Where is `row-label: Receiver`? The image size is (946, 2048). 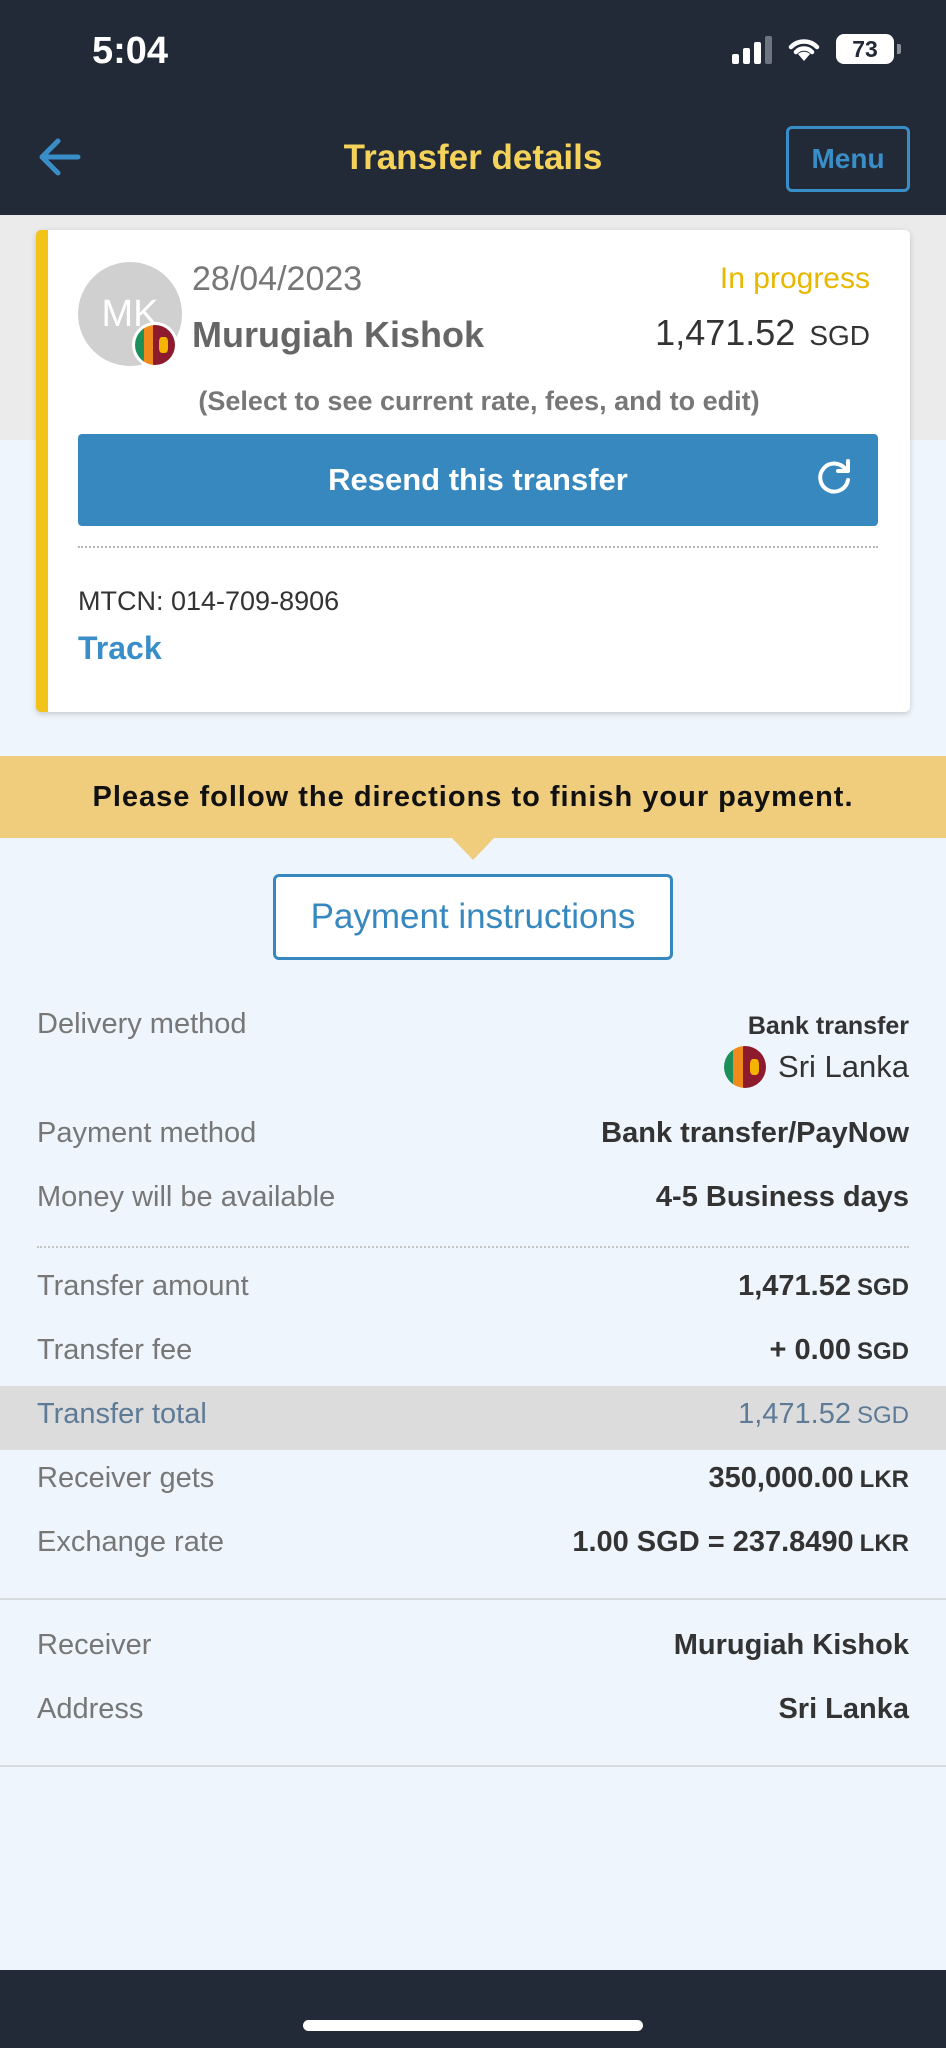 row-label: Receiver is located at coordinates (94, 1645).